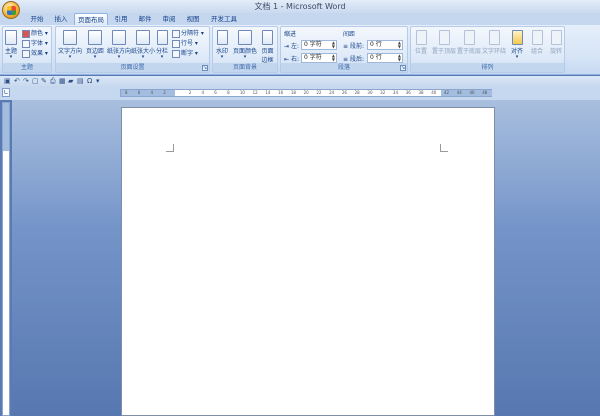 The width and height of the screenshot is (600, 416). I want to click on spacing-before-input: 0 行 ▲ ▼, so click(385, 45).